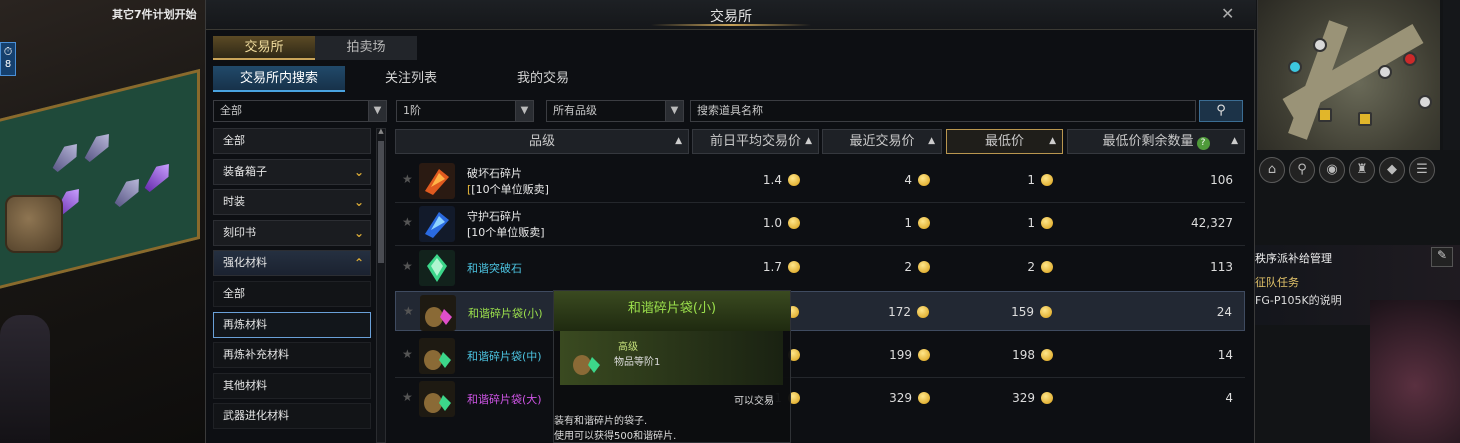 This screenshot has height=443, width=1460. What do you see at coordinates (820, 311) in the screenshot?
I see `table-row: ★ 和谐碎片袋(小) 5 172 159 24` at bounding box center [820, 311].